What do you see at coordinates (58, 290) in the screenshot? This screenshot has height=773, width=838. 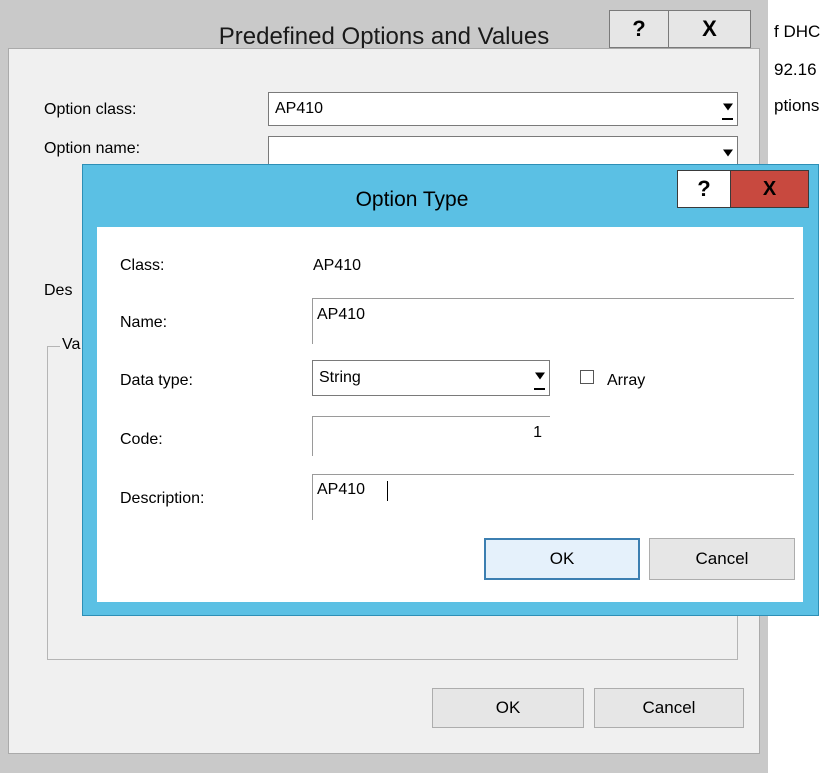 I see `description-label: Des` at bounding box center [58, 290].